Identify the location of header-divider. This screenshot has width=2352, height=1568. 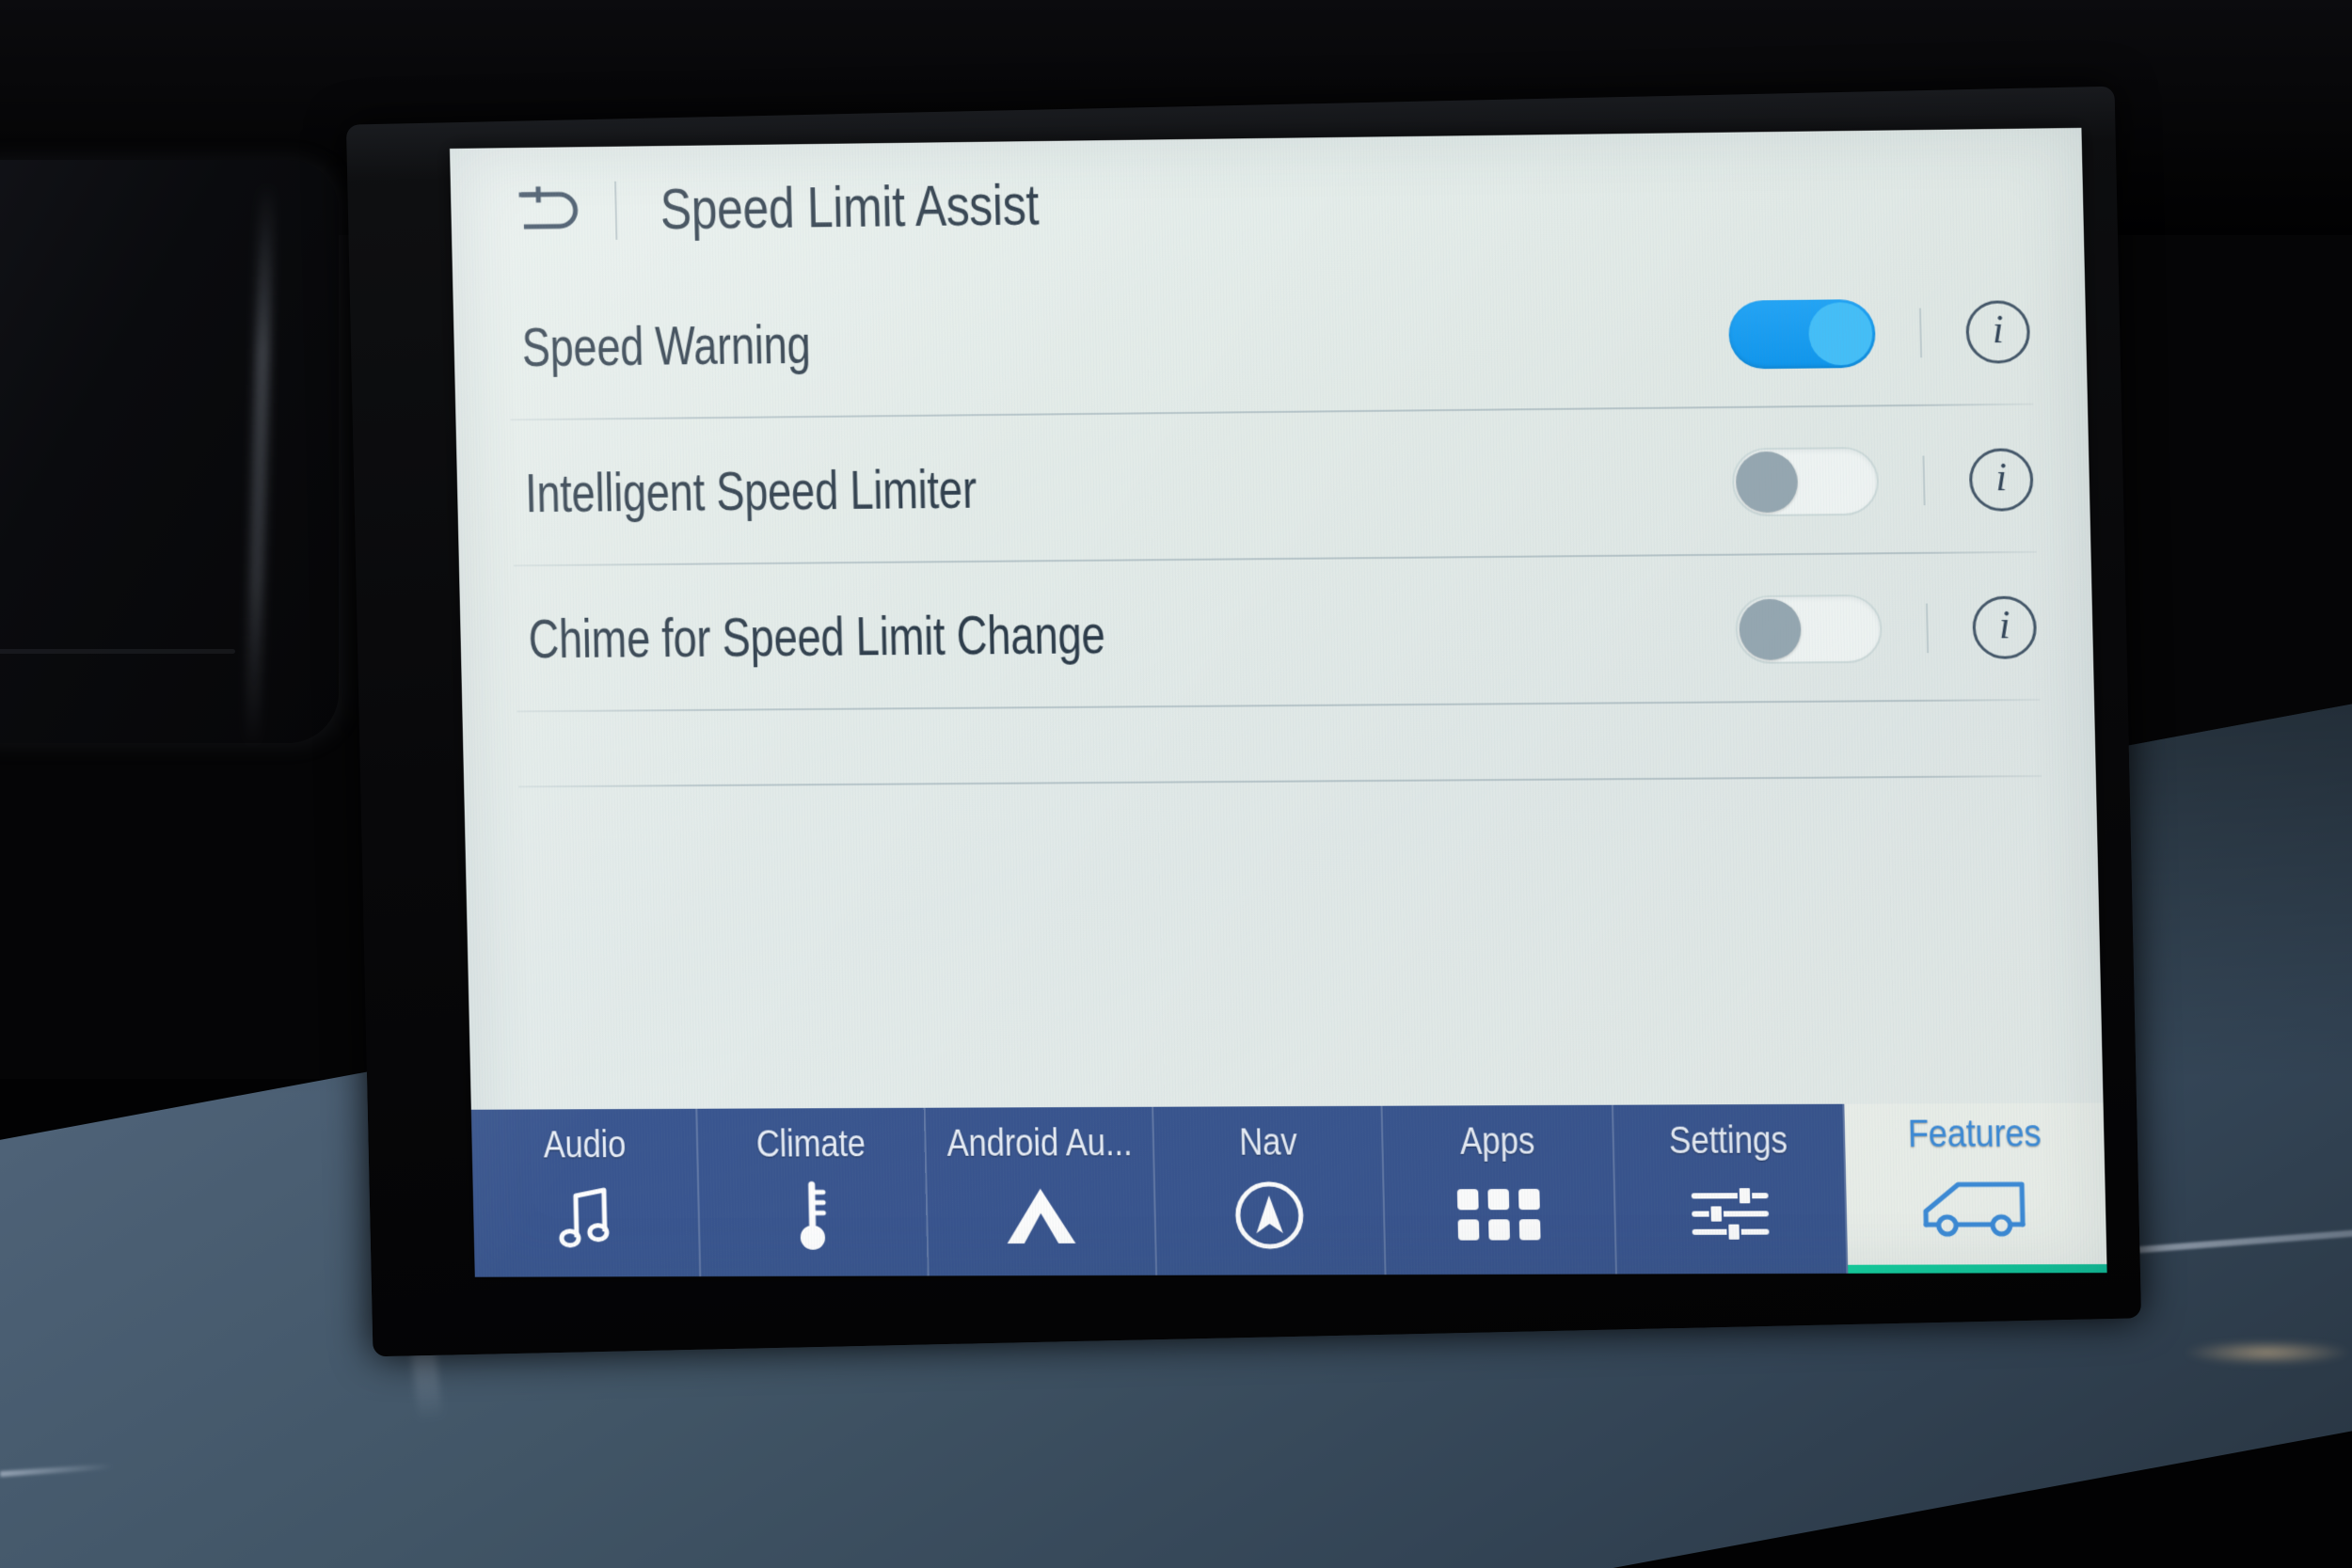
(616, 210).